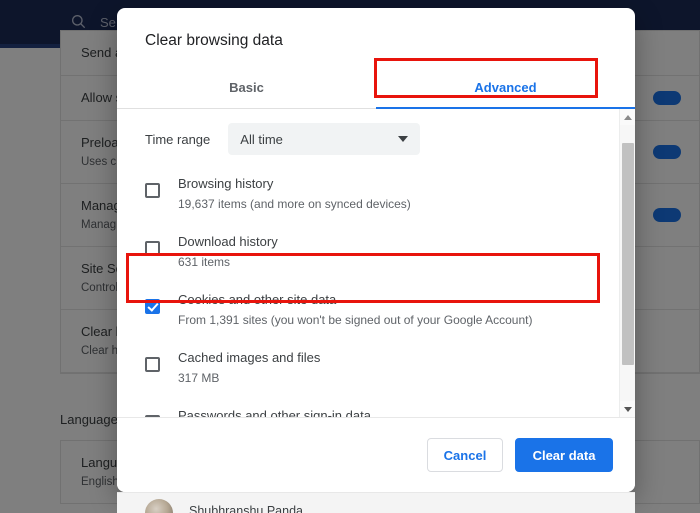  What do you see at coordinates (199, 378) in the screenshot?
I see `option-detail: 317 MB` at bounding box center [199, 378].